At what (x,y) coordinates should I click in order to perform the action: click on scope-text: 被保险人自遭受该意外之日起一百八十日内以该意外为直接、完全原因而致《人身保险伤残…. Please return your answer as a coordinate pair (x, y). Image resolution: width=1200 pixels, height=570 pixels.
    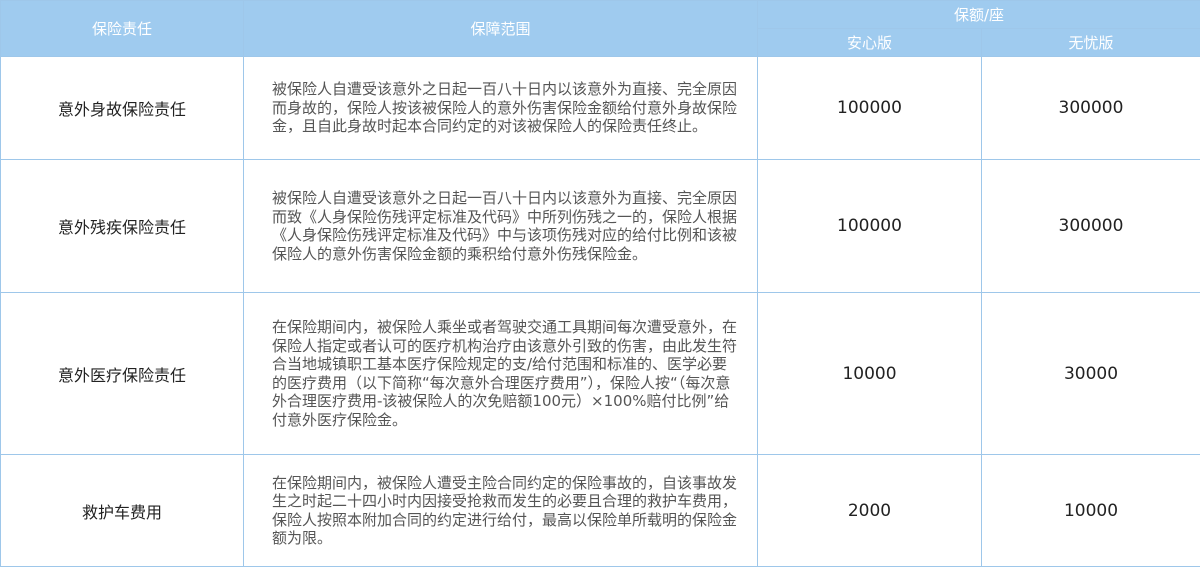
    Looking at the image, I should click on (500, 226).